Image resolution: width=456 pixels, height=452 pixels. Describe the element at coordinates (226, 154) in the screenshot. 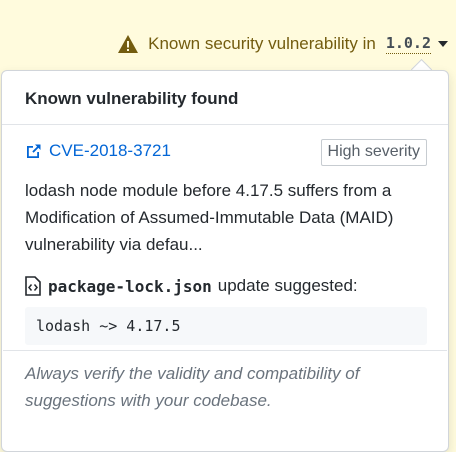

I see `cve-row: CVE-2018-3721 High severity` at that location.